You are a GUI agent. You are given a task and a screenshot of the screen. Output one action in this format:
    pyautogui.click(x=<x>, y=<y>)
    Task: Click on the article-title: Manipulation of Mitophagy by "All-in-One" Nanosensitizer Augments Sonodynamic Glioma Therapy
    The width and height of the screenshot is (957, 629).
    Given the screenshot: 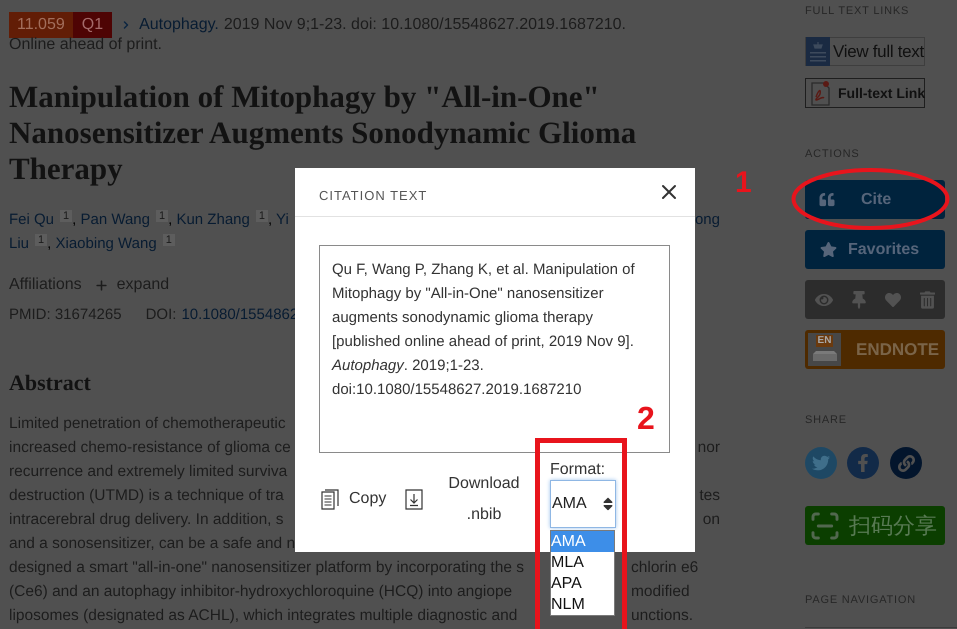 What is the action you would take?
    pyautogui.click(x=323, y=133)
    